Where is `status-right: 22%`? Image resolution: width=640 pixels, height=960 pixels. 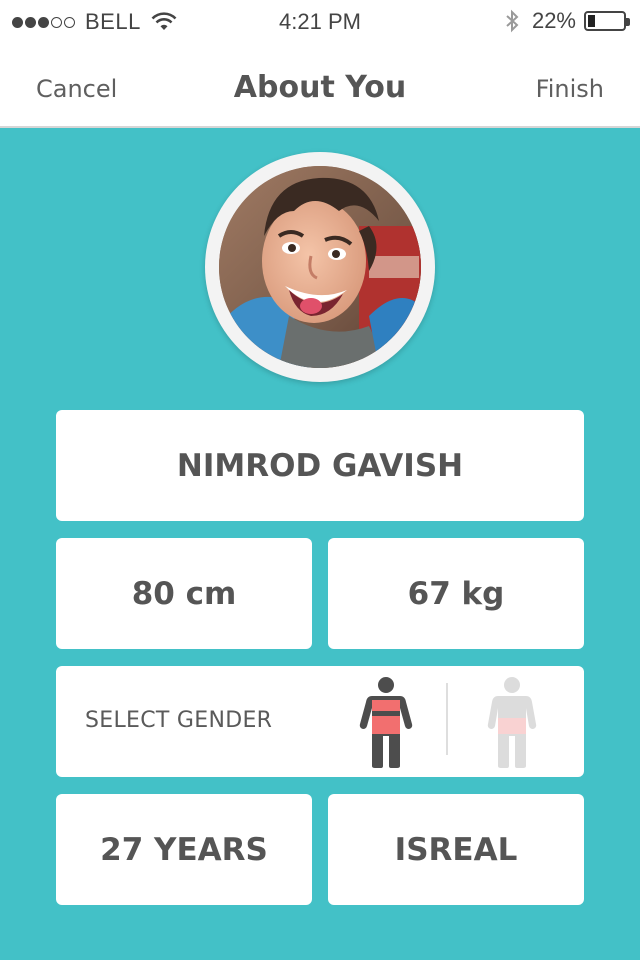
status-right: 22% is located at coordinates (567, 21).